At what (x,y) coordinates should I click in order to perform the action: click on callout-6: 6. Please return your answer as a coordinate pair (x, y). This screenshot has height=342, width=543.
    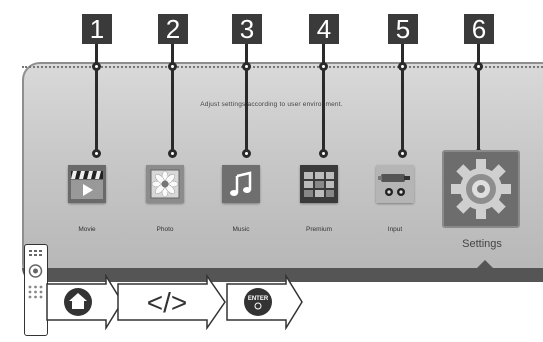
    Looking at the image, I should click on (479, 29).